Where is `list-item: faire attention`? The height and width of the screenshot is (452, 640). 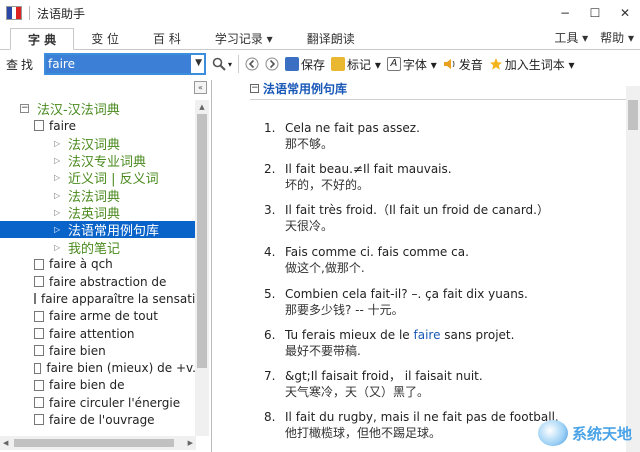 list-item: faire attention is located at coordinates (98, 333).